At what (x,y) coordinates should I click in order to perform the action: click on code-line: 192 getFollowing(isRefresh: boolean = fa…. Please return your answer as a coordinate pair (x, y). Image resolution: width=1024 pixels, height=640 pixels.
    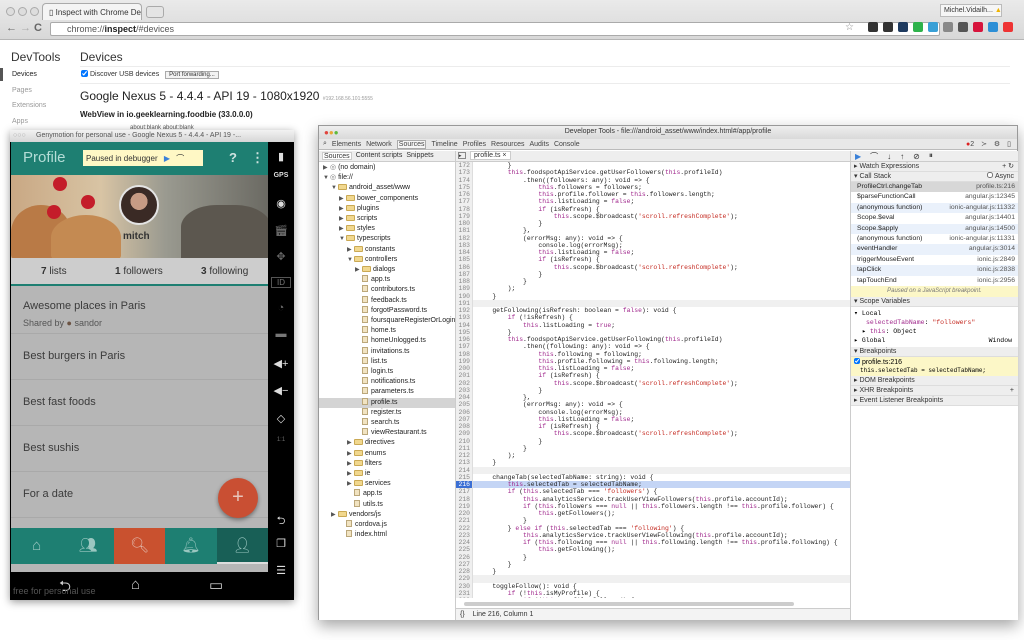
    Looking at the image, I should click on (653, 311).